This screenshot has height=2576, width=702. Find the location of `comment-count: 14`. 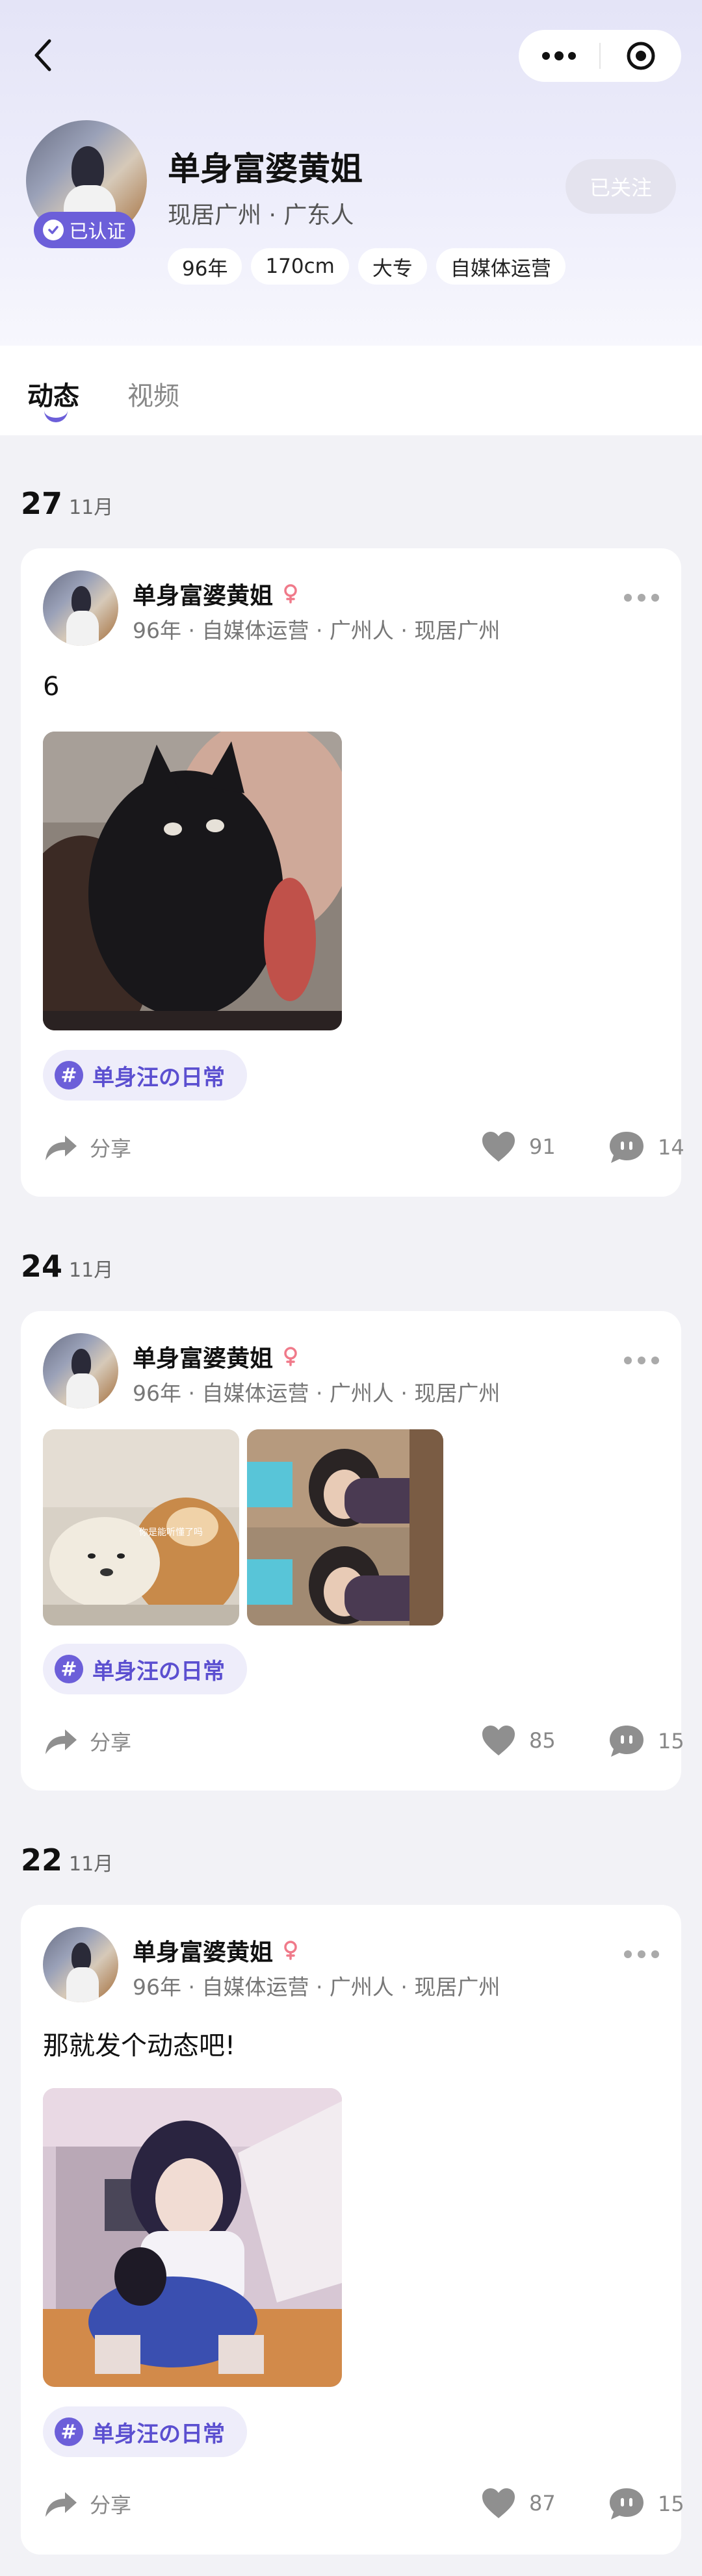

comment-count: 14 is located at coordinates (671, 1147).